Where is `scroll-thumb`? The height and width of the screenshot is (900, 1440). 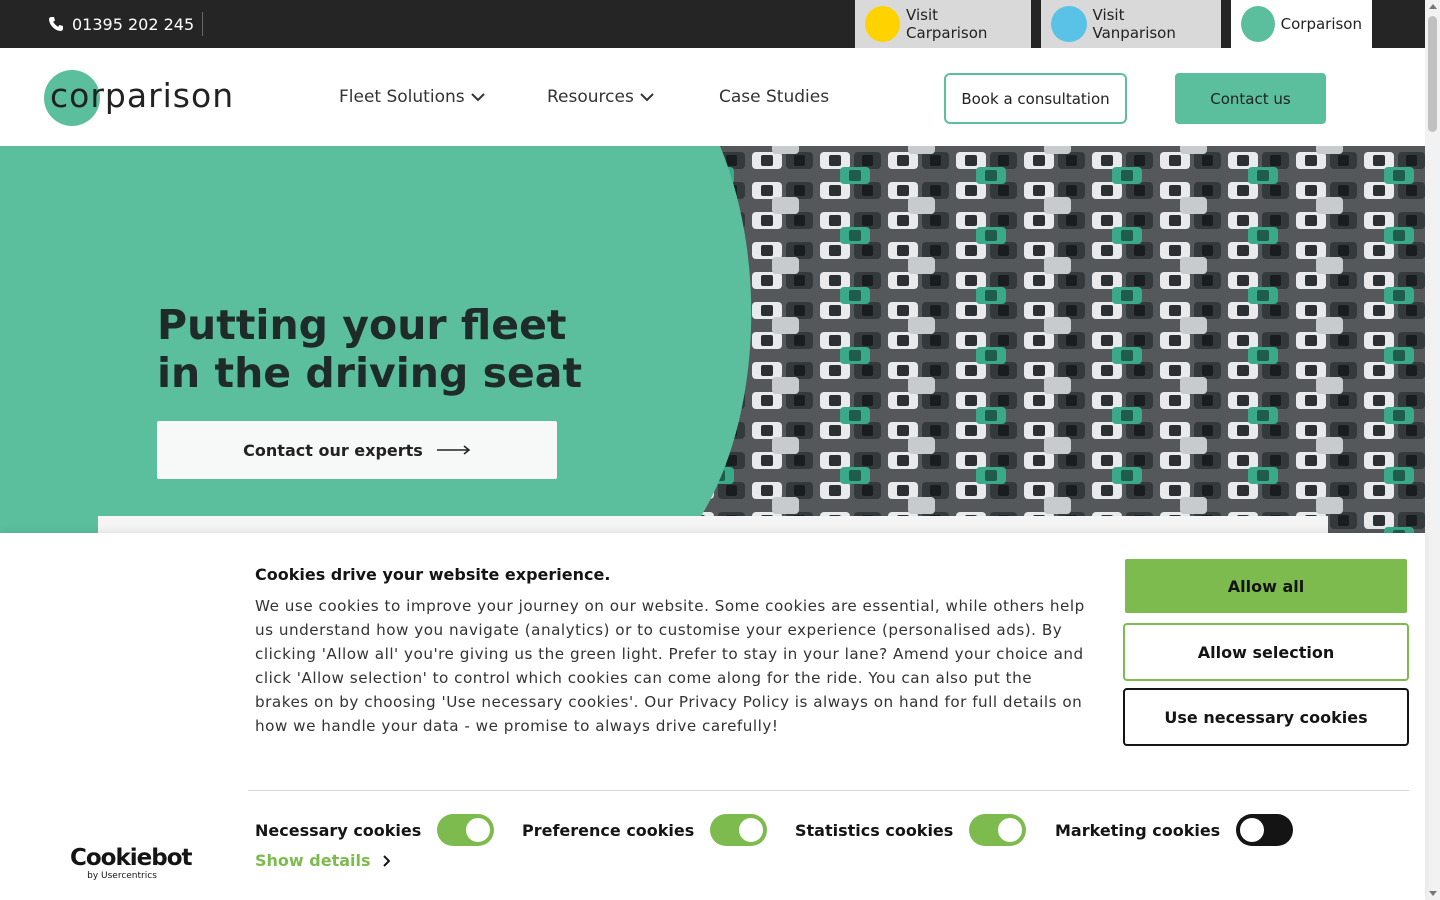 scroll-thumb is located at coordinates (1432, 74).